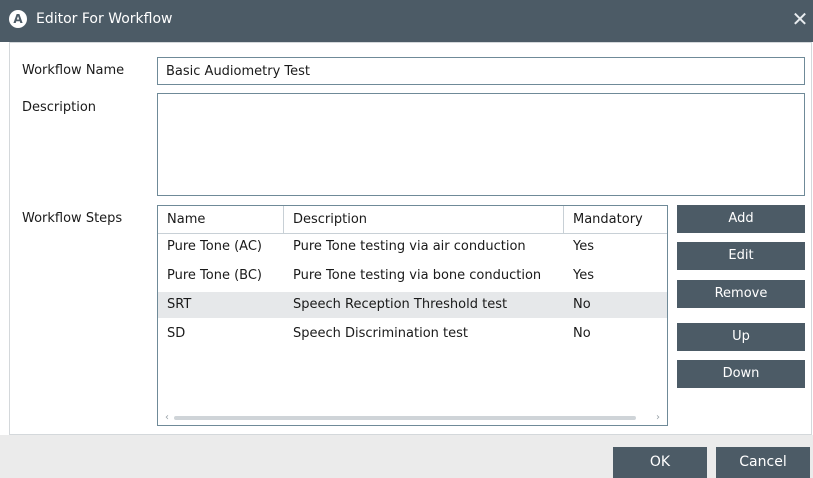 The height and width of the screenshot is (478, 813). I want to click on cell-description: Pure Tone testing via bone conduction, so click(417, 275).